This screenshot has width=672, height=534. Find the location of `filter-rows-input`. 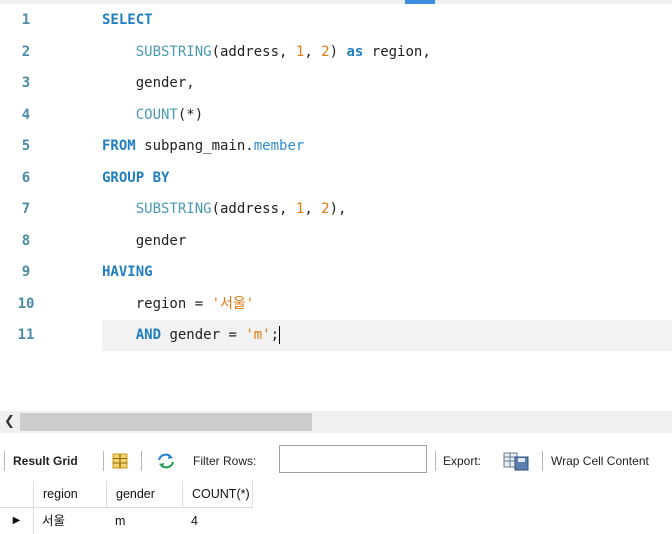

filter-rows-input is located at coordinates (353, 459).